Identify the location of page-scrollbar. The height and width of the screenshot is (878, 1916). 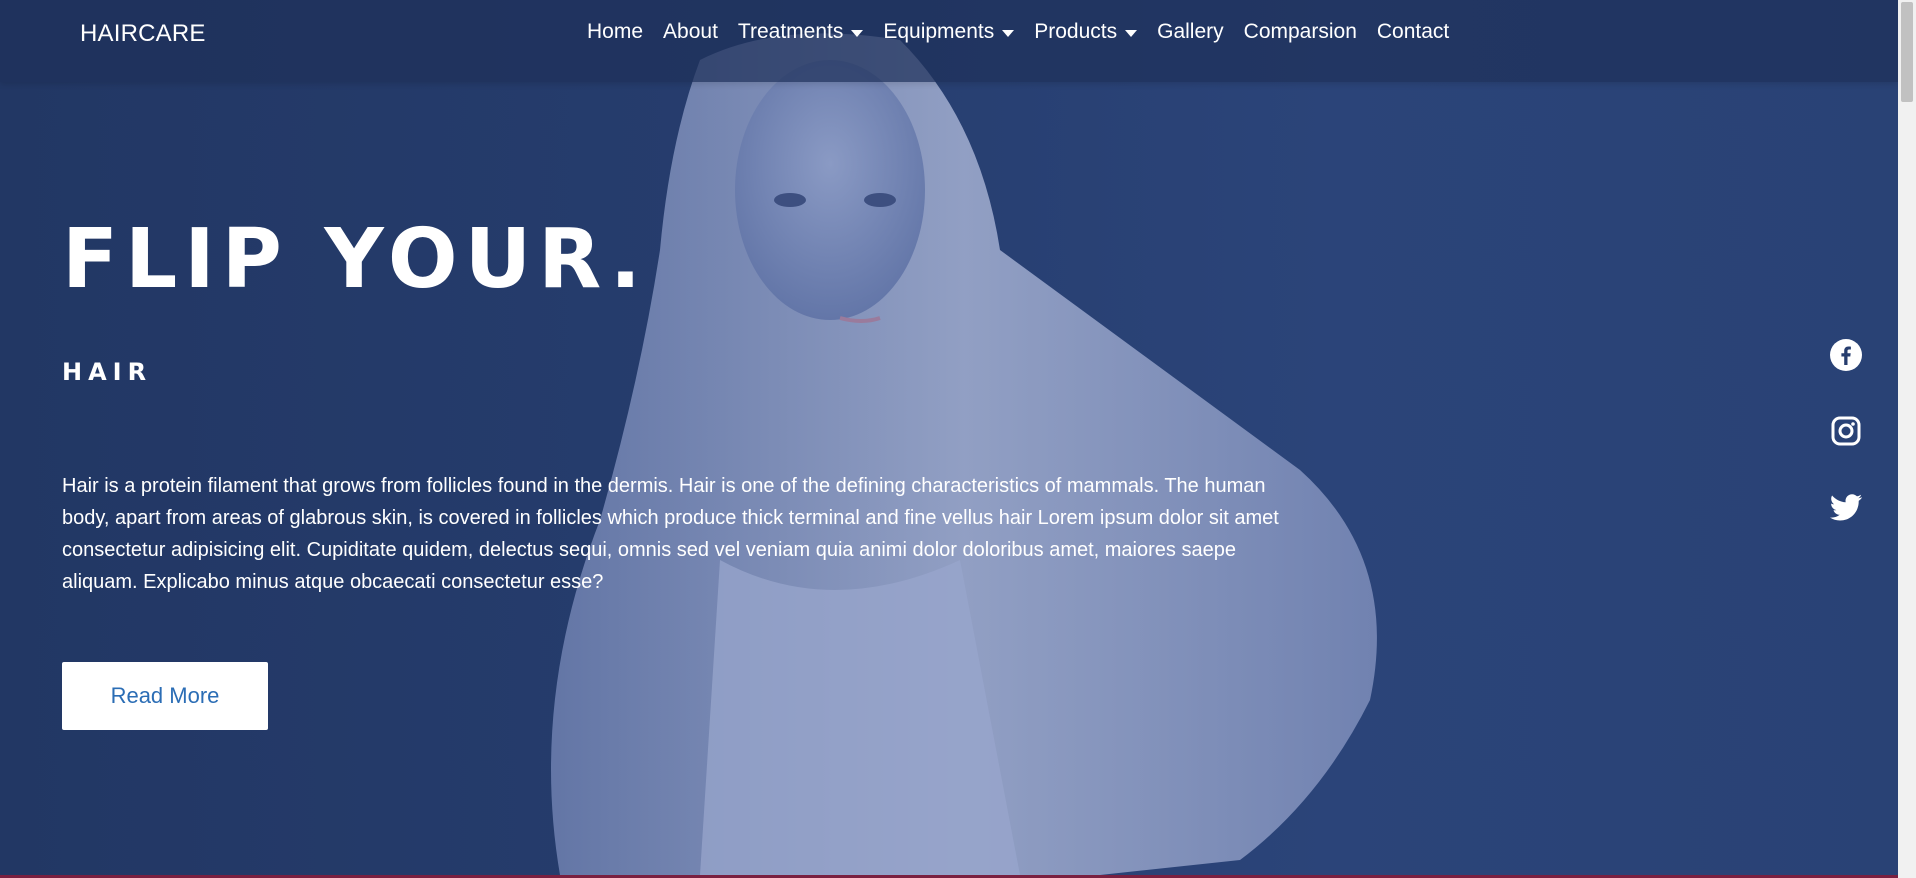
(1907, 439).